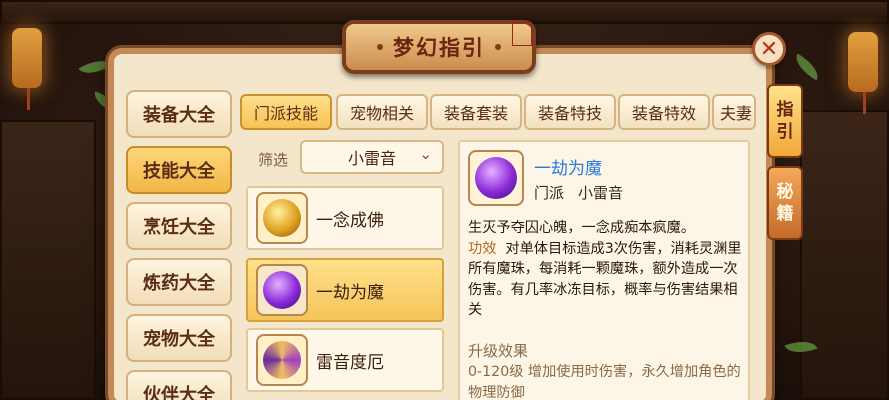 This screenshot has height=400, width=889. What do you see at coordinates (522, 34) in the screenshot?
I see `seal-stamp` at bounding box center [522, 34].